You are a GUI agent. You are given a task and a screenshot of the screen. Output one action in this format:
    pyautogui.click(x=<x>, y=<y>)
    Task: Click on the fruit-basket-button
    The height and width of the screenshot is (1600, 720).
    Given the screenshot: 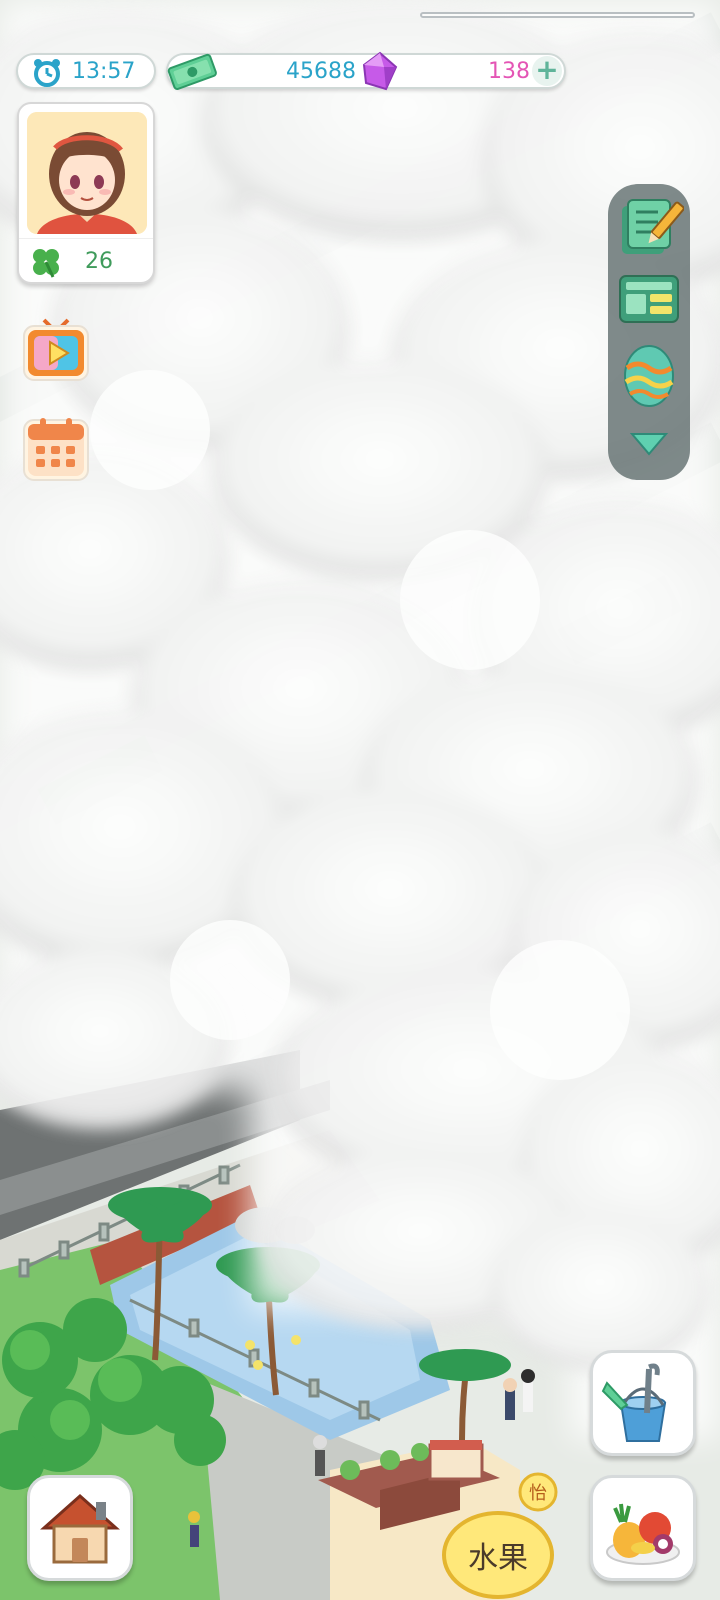 What is the action you would take?
    pyautogui.click(x=643, y=1528)
    